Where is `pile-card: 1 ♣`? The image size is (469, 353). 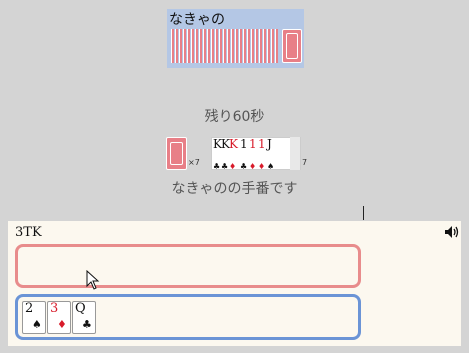 pile-card: 1 ♣ is located at coordinates (244, 154).